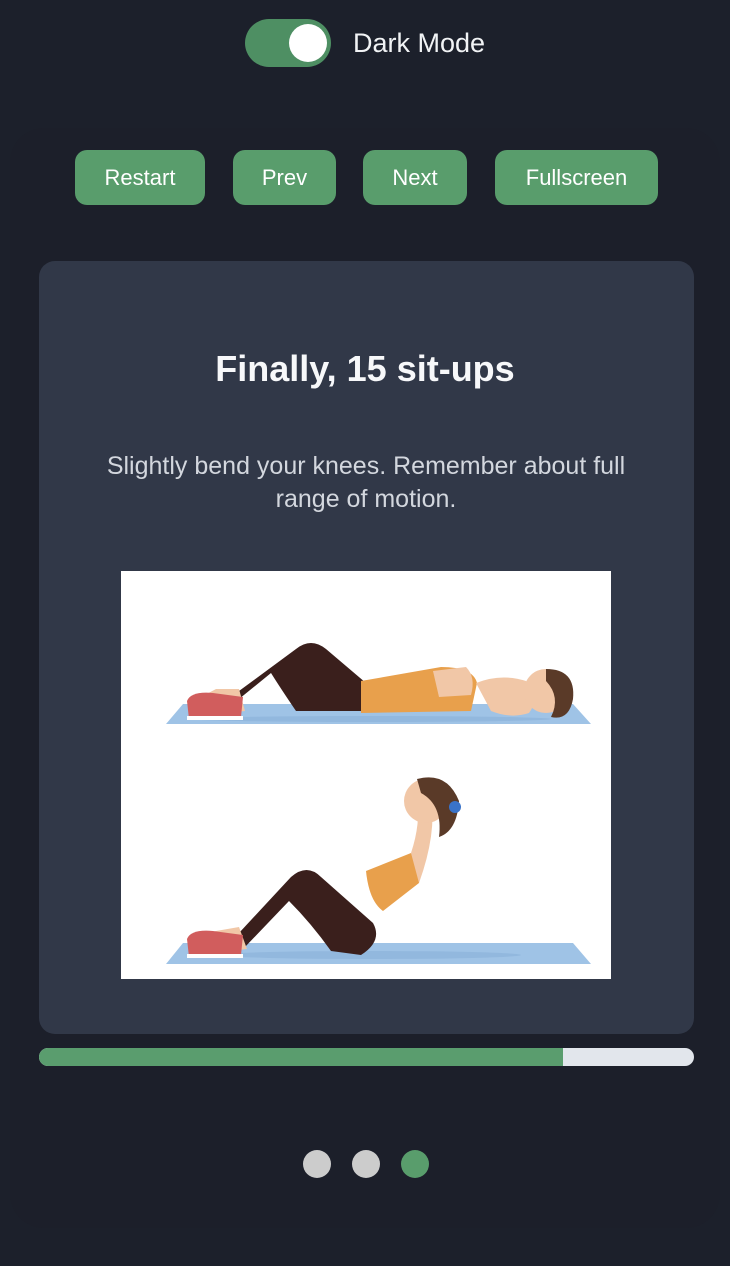  Describe the element at coordinates (378, 803) in the screenshot. I see `sit-up-illustration` at that location.